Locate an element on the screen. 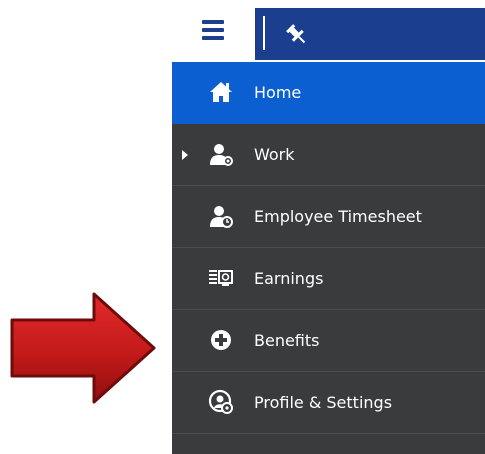 This screenshot has height=454, width=485. menu-item-profile-settings: Profile & Settings is located at coordinates (328, 403).